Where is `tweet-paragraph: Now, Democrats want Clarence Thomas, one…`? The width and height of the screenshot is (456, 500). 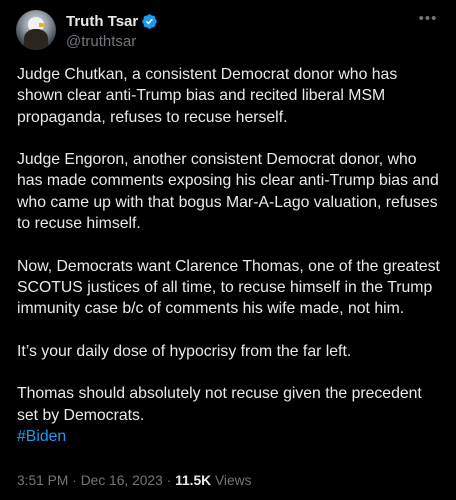 tweet-paragraph: Now, Democrats want Clarence Thomas, one… is located at coordinates (228, 287).